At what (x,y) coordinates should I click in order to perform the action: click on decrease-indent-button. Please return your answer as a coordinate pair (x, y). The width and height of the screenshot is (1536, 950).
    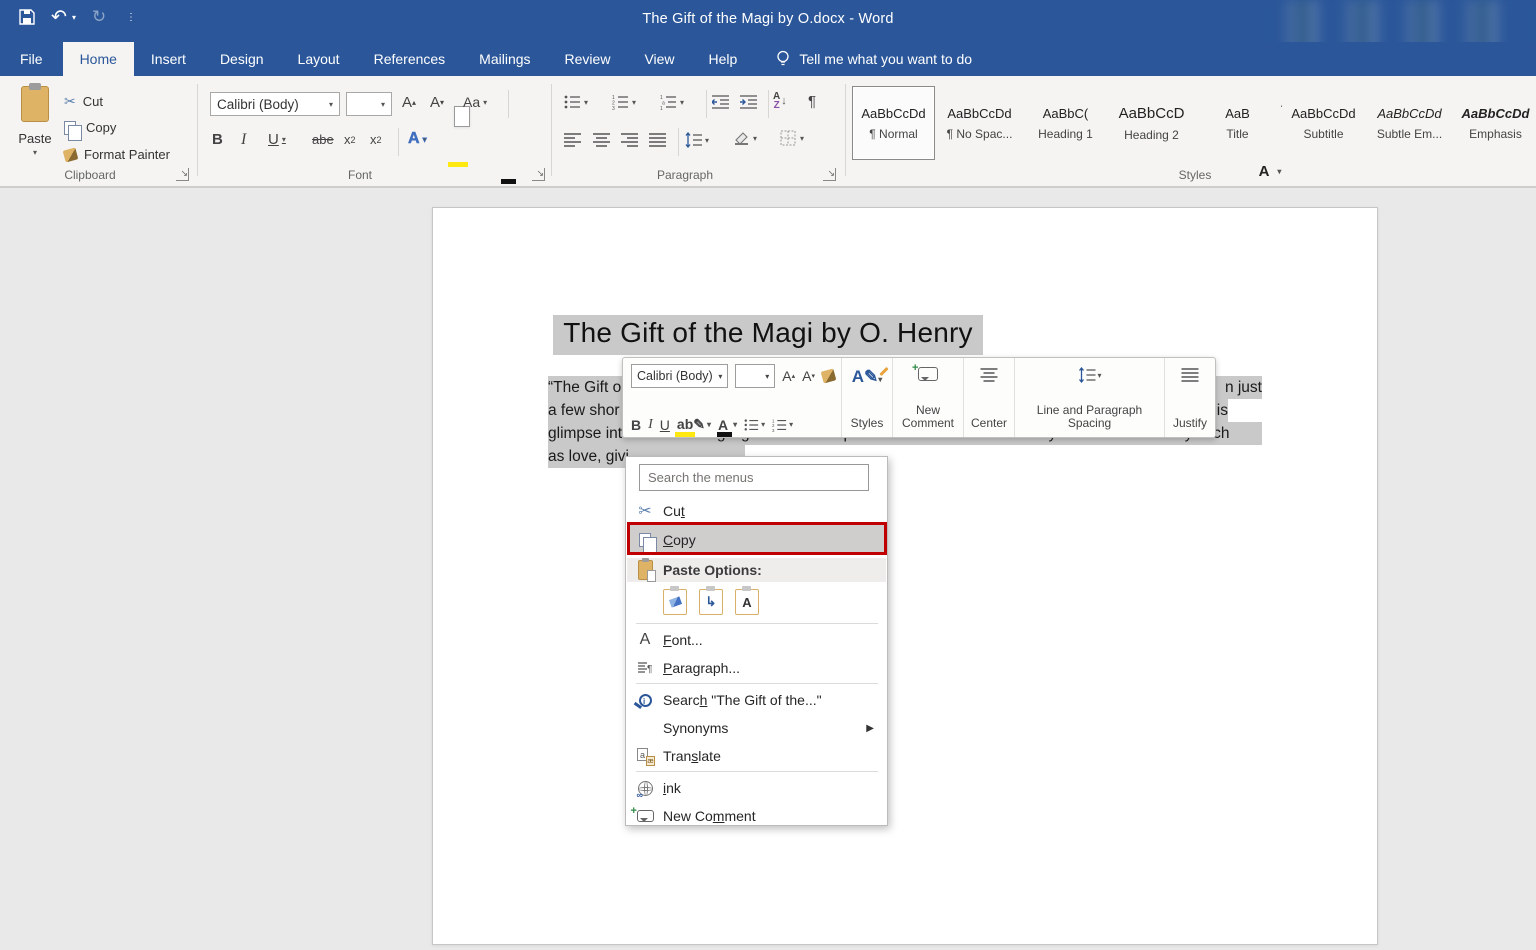
    Looking at the image, I should click on (720, 102).